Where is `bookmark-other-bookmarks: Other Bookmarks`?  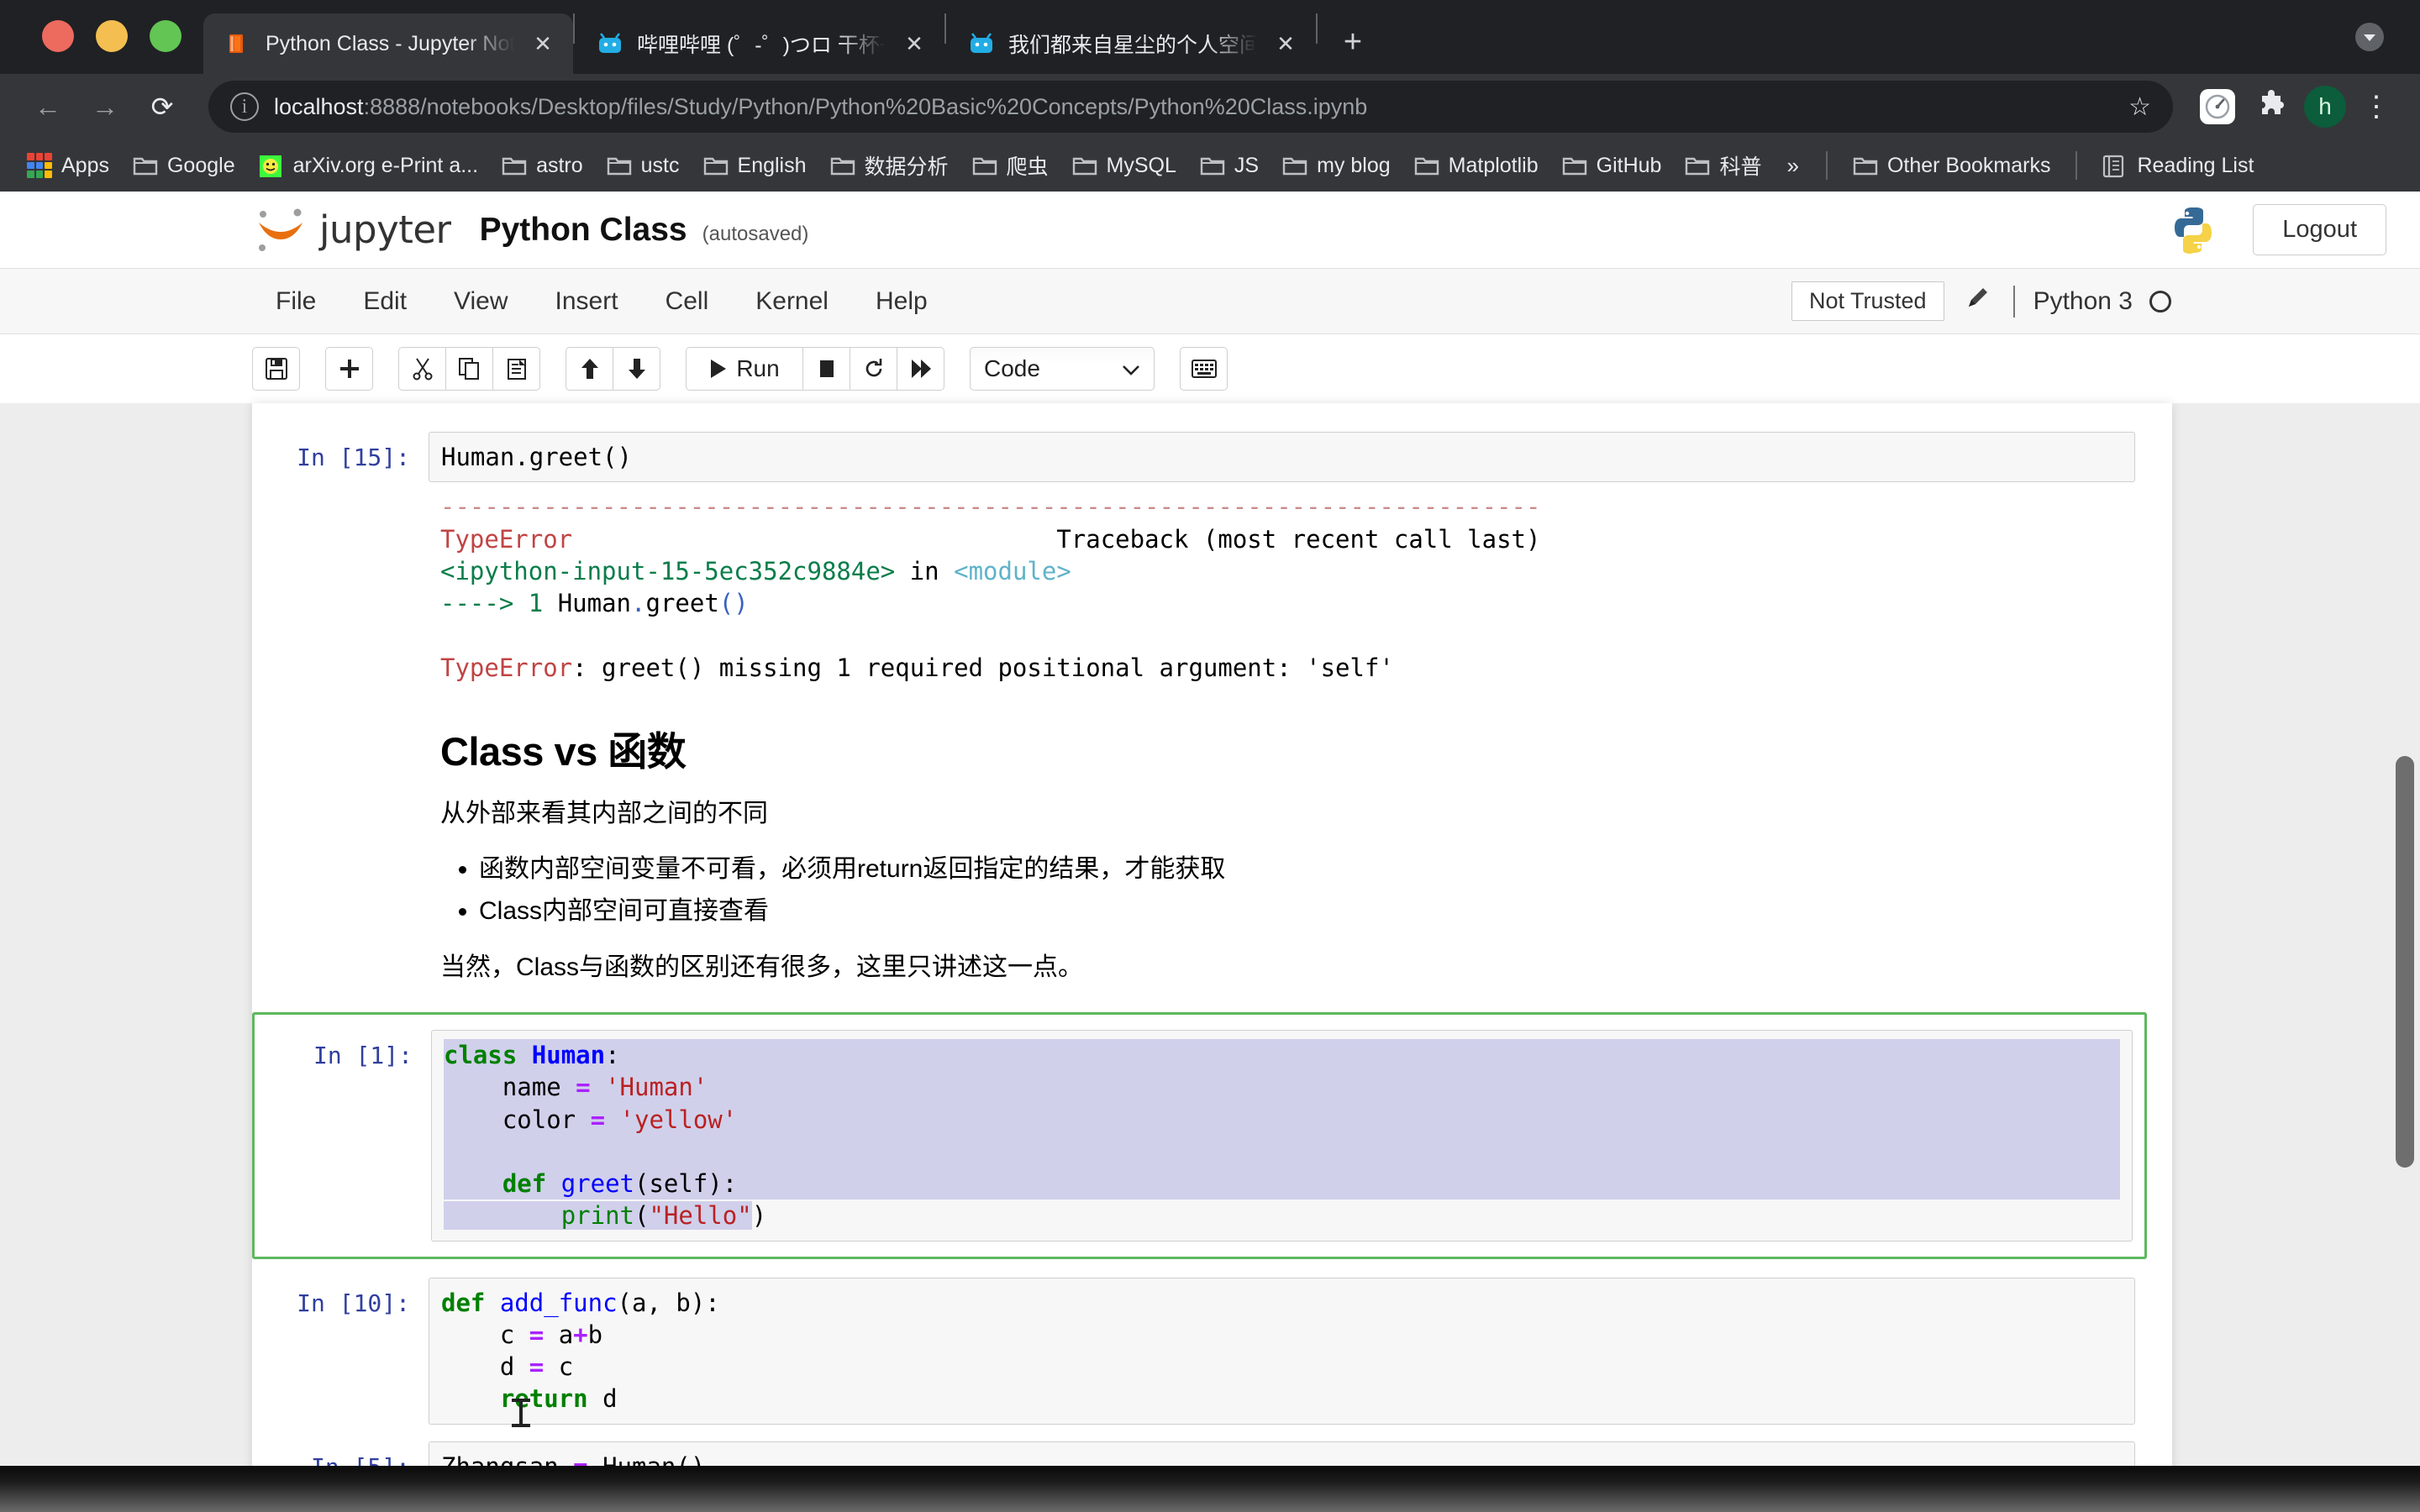
bookmark-other-bookmarks: Other Bookmarks is located at coordinates (1952, 166).